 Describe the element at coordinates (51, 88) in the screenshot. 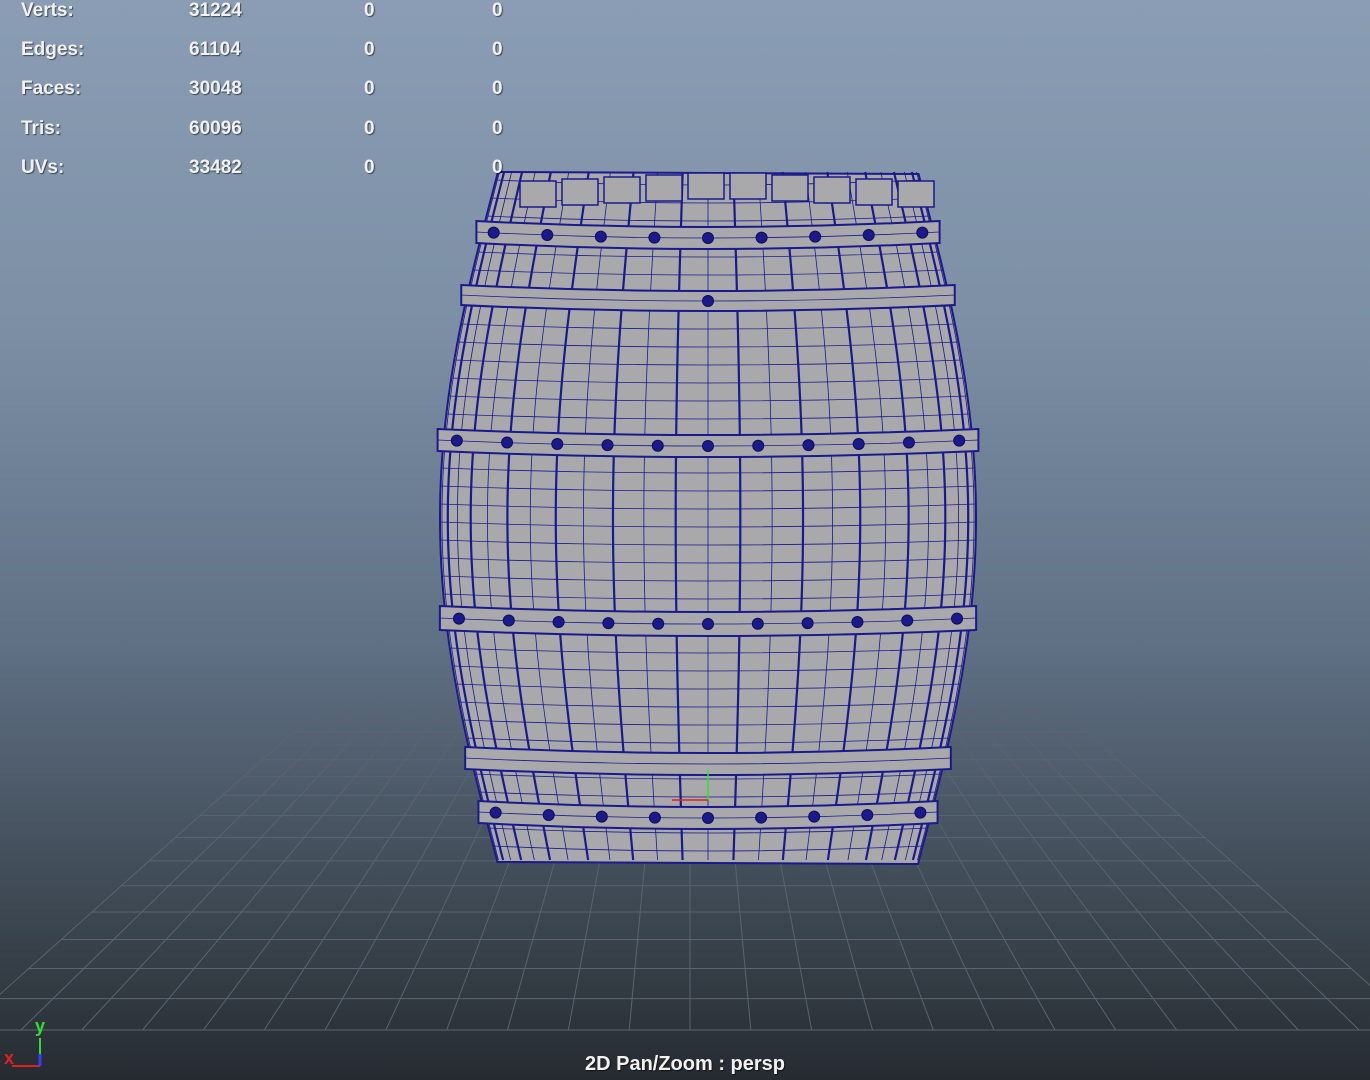

I see `hud-label: Faces:` at that location.